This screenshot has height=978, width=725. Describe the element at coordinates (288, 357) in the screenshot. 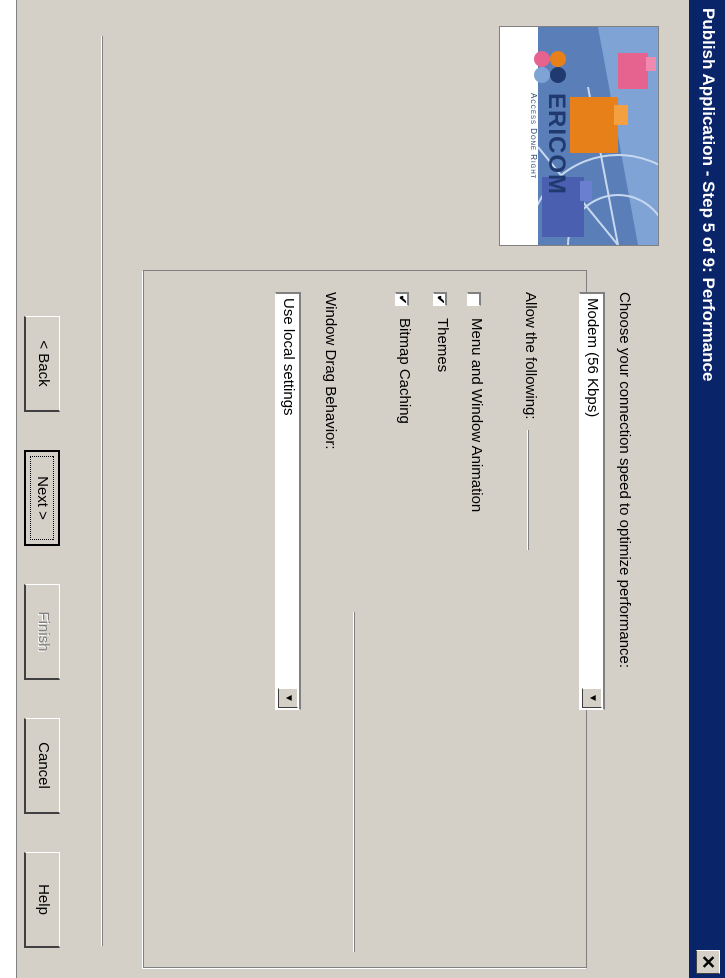

I see `window-drag-value: Use local settings` at that location.